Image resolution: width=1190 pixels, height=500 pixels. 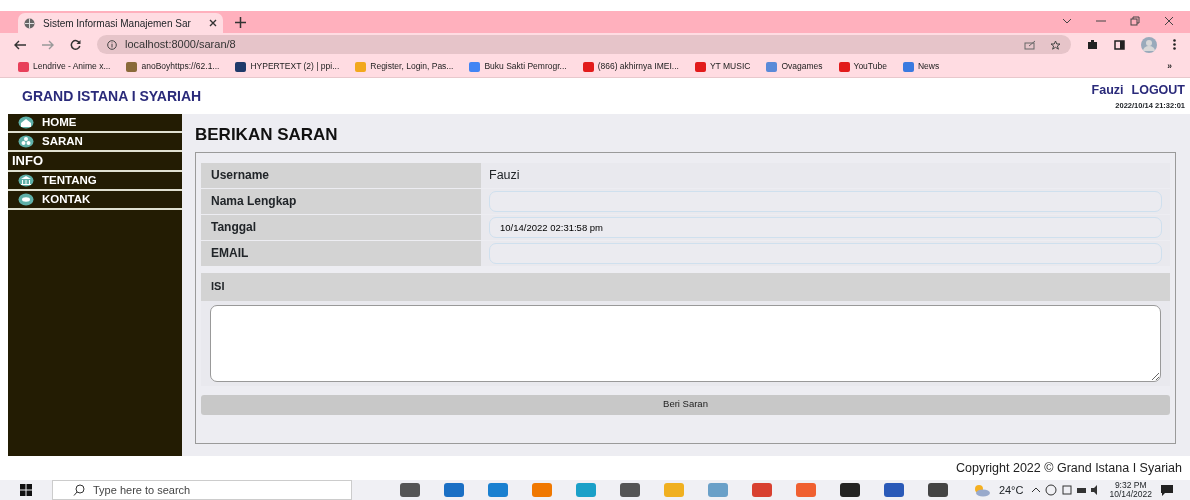 I want to click on field-label: ISI, so click(x=685, y=286).